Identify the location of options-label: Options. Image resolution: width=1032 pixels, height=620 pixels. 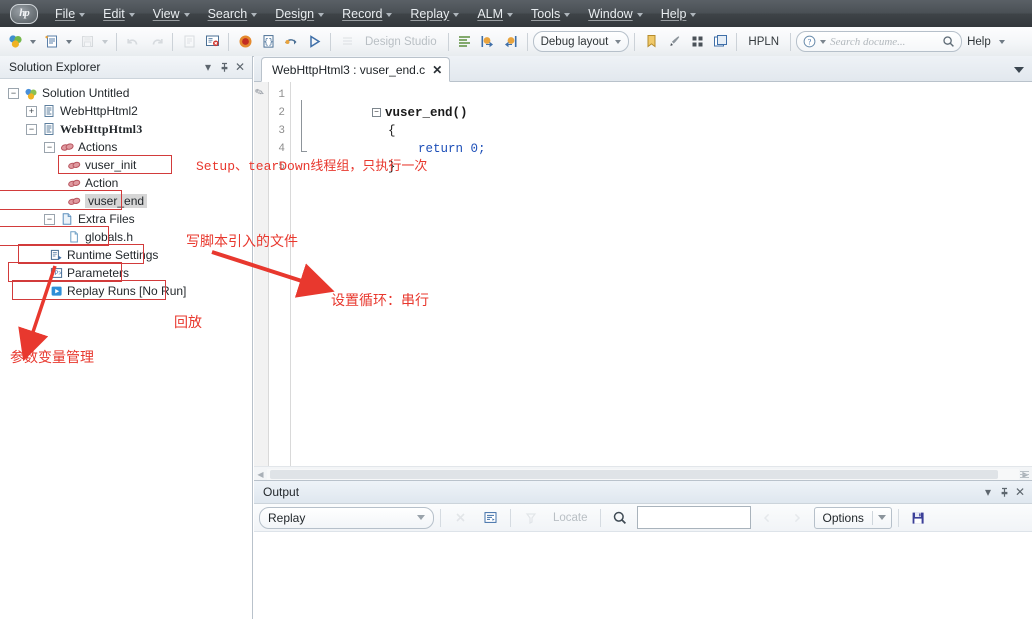
(843, 517).